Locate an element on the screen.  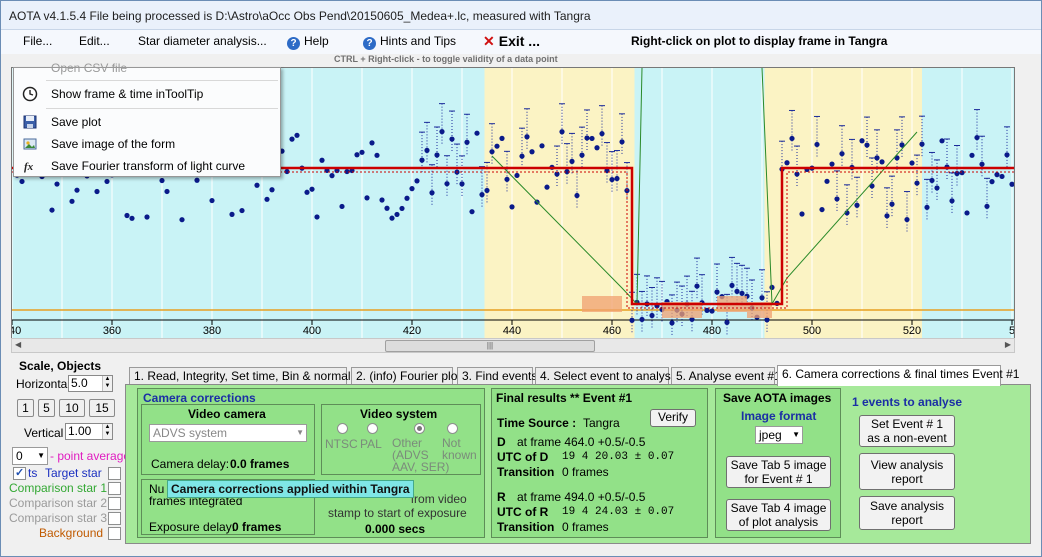
save-tab4-image-button: Save Tab 4 image of plot analysis is located at coordinates (778, 515).